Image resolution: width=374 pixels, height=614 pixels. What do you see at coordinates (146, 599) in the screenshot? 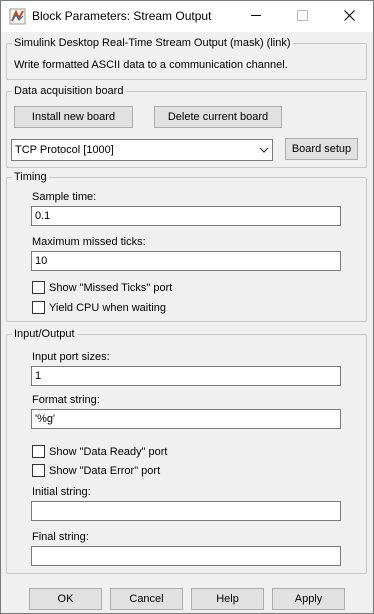
I see `cancel-button: Cancel` at bounding box center [146, 599].